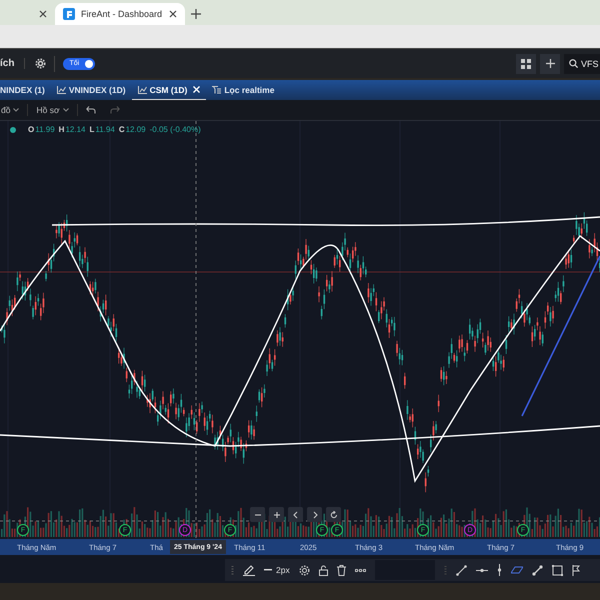  Describe the element at coordinates (243, 90) in the screenshot. I see `chart-tab: Lọc realtime` at that location.